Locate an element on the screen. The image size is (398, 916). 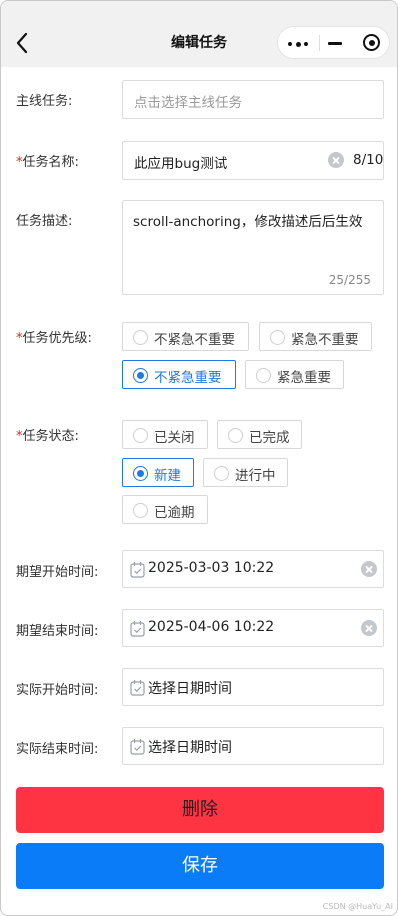
actual-end-picker: 选择日期时间 is located at coordinates (253, 746).